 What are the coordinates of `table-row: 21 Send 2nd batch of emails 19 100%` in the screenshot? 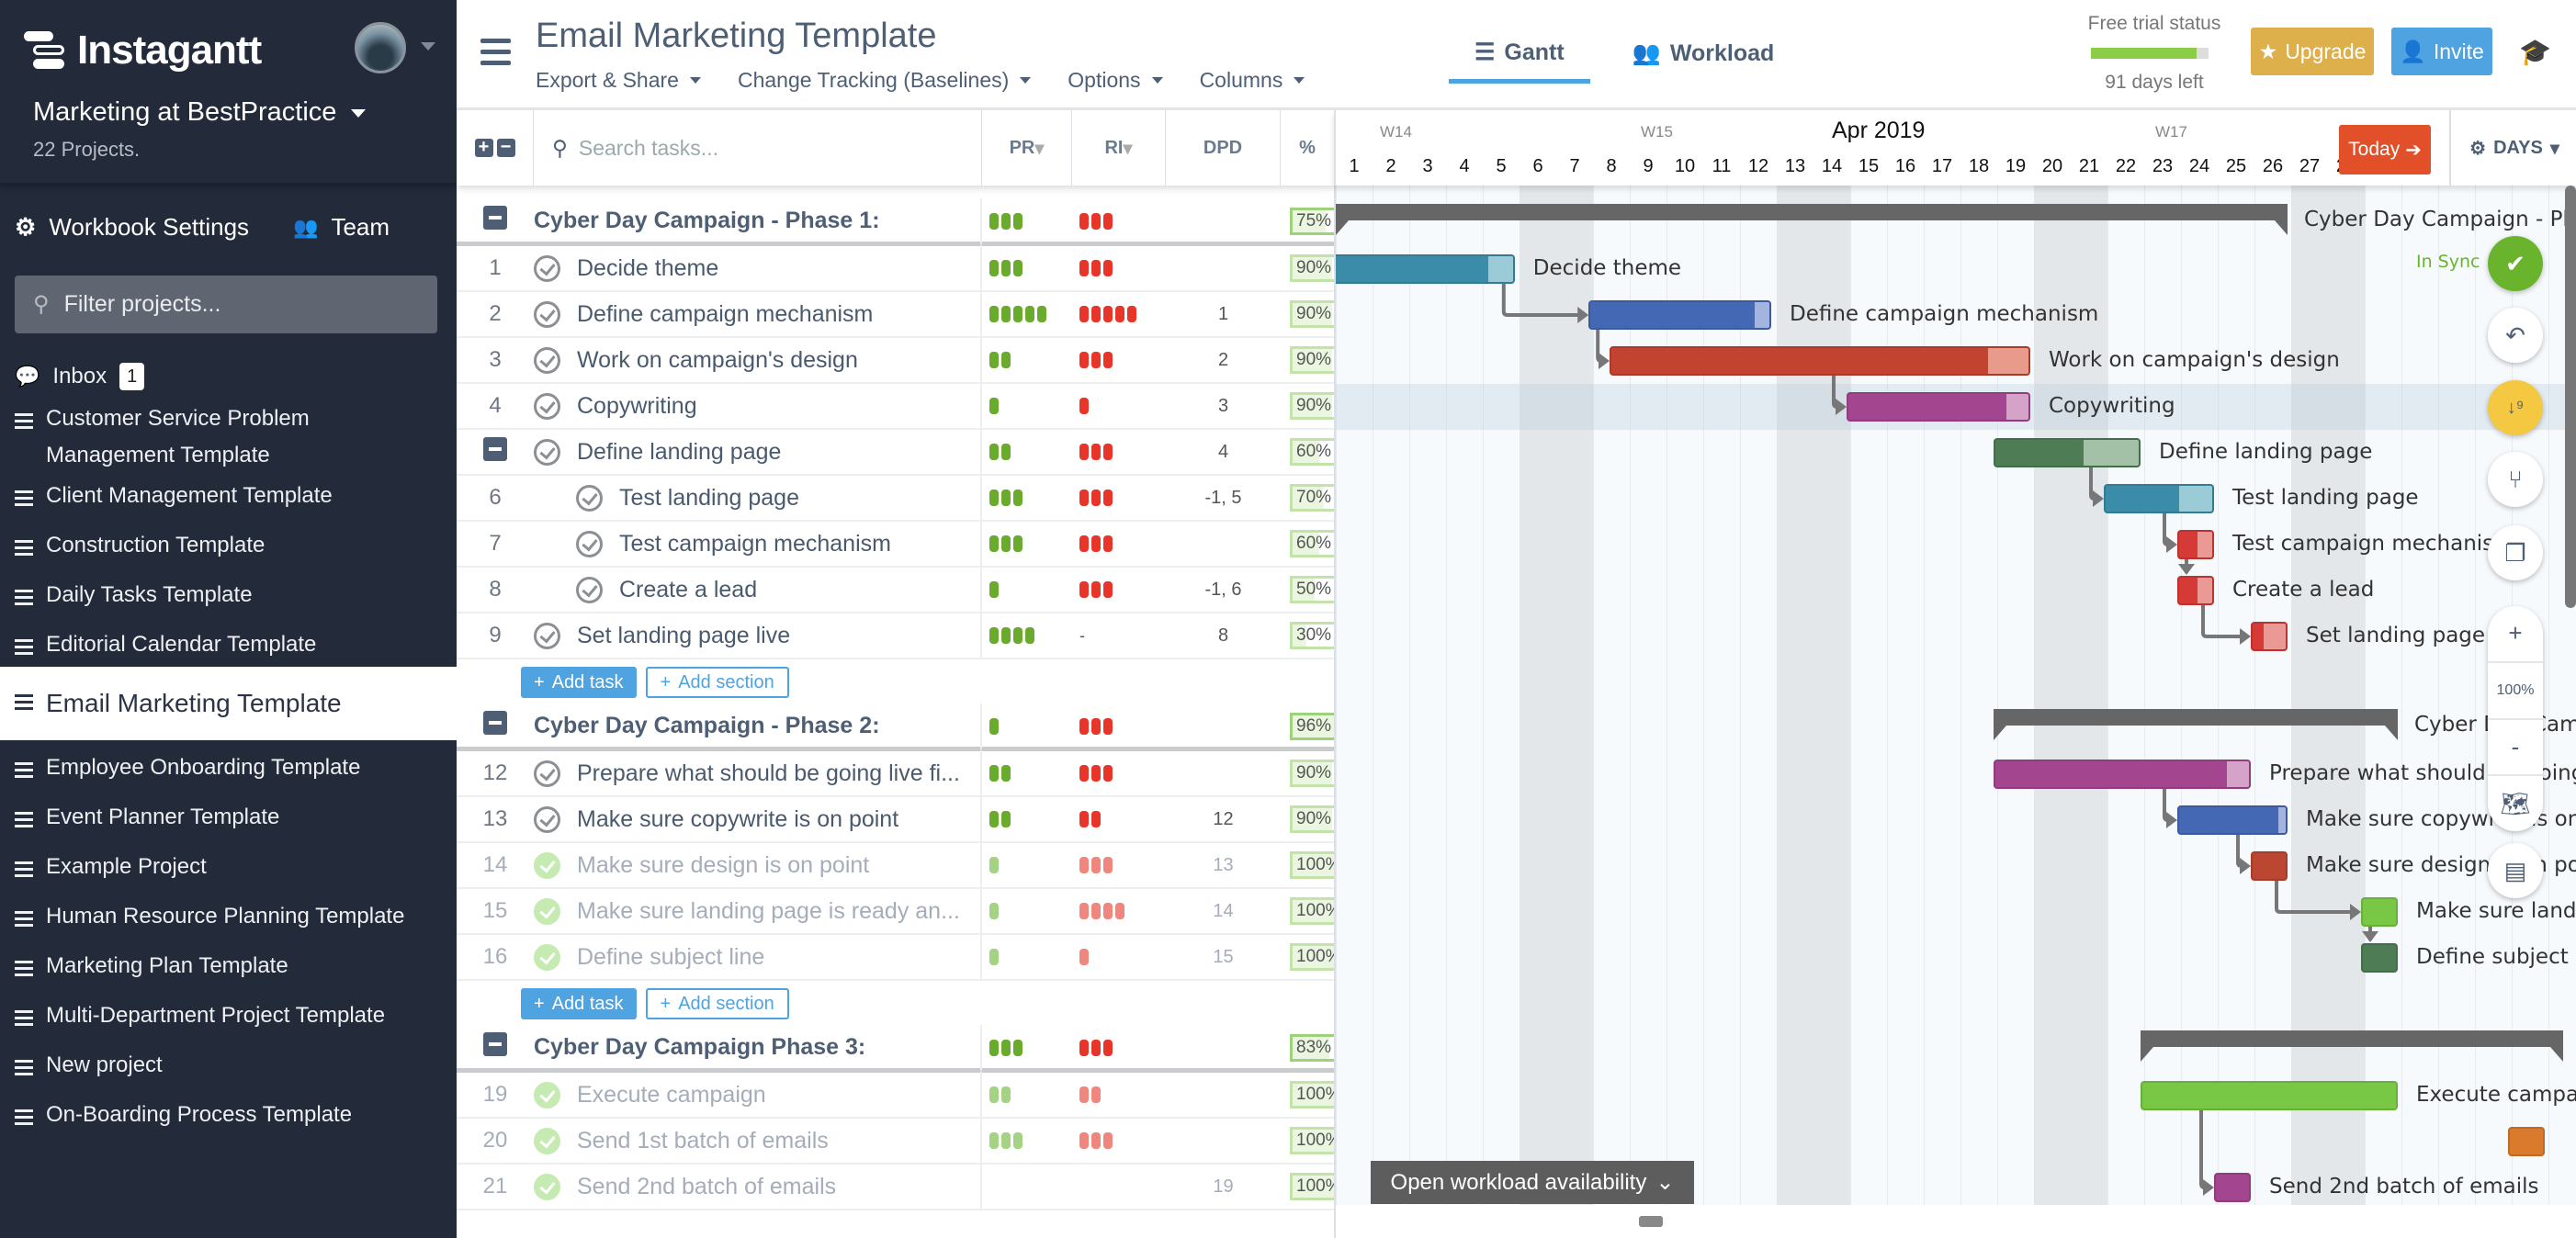 It's located at (895, 1187).